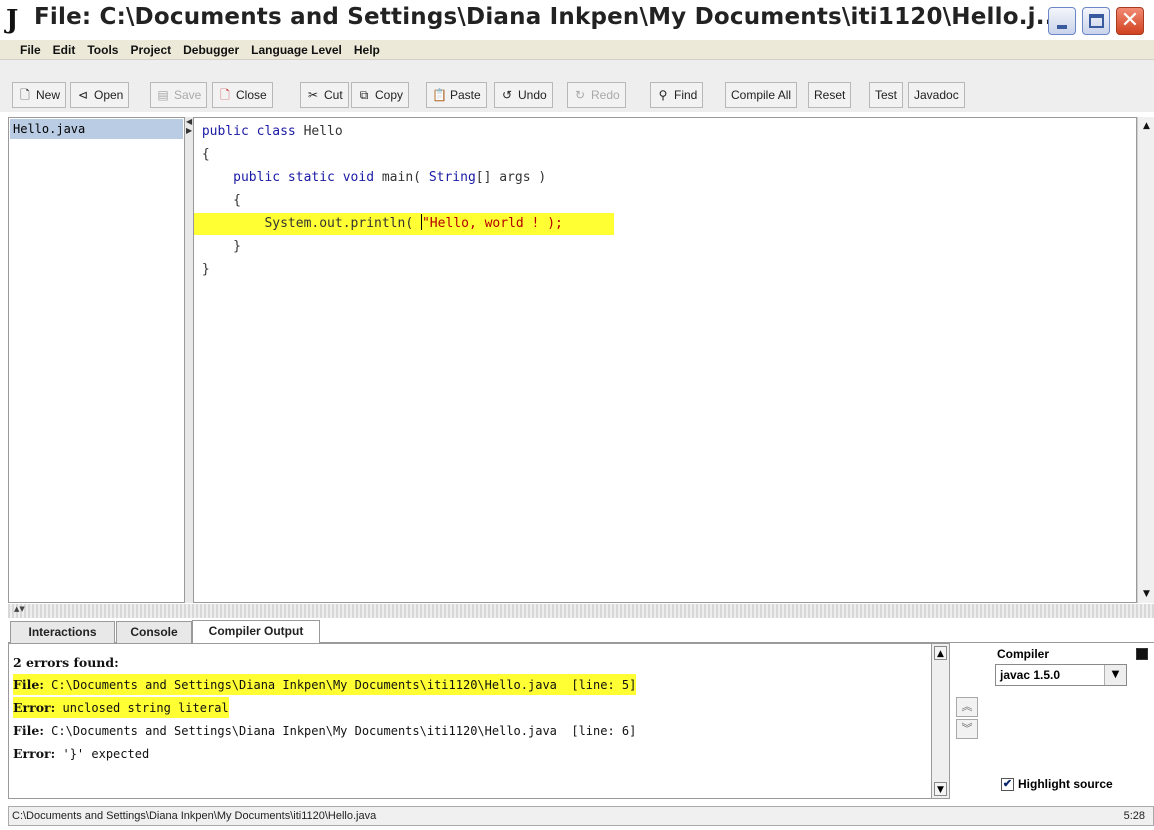 The image size is (1154, 830). Describe the element at coordinates (1142, 654) in the screenshot. I see `panel-toggle-icon` at that location.